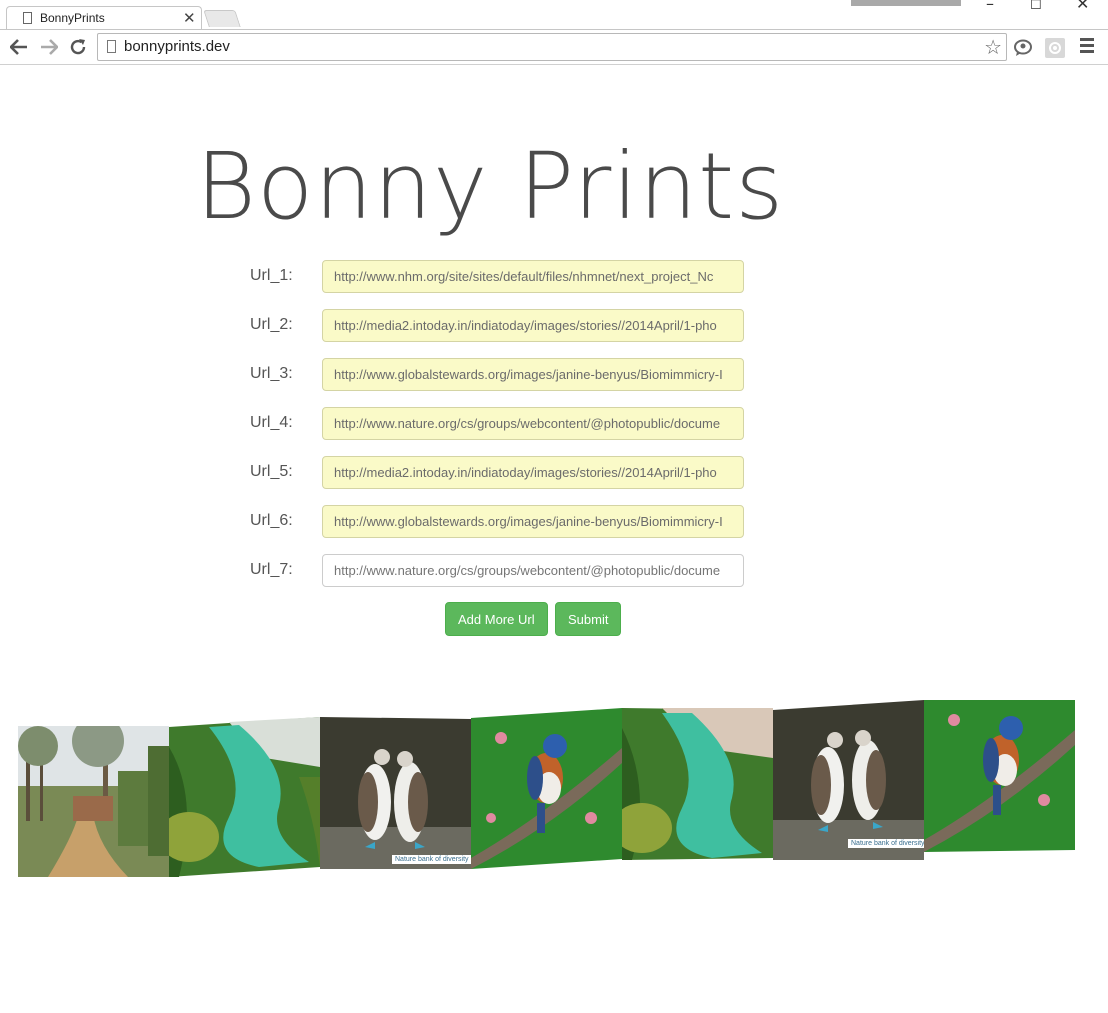 The height and width of the screenshot is (1013, 1108). Describe the element at coordinates (588, 619) in the screenshot. I see `submit-button: Submit` at that location.